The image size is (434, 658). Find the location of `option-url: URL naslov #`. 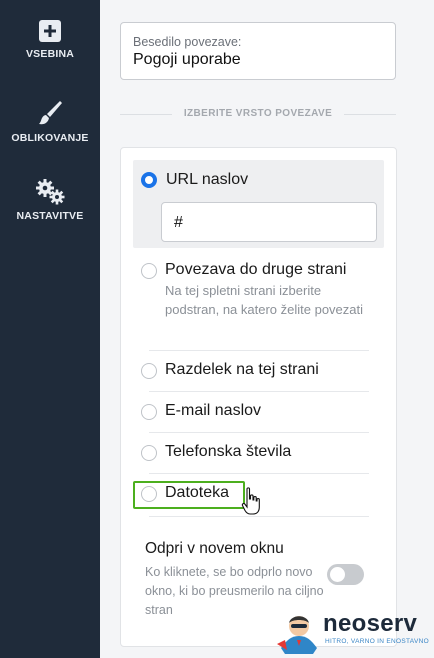

option-url: URL naslov # is located at coordinates (258, 204).